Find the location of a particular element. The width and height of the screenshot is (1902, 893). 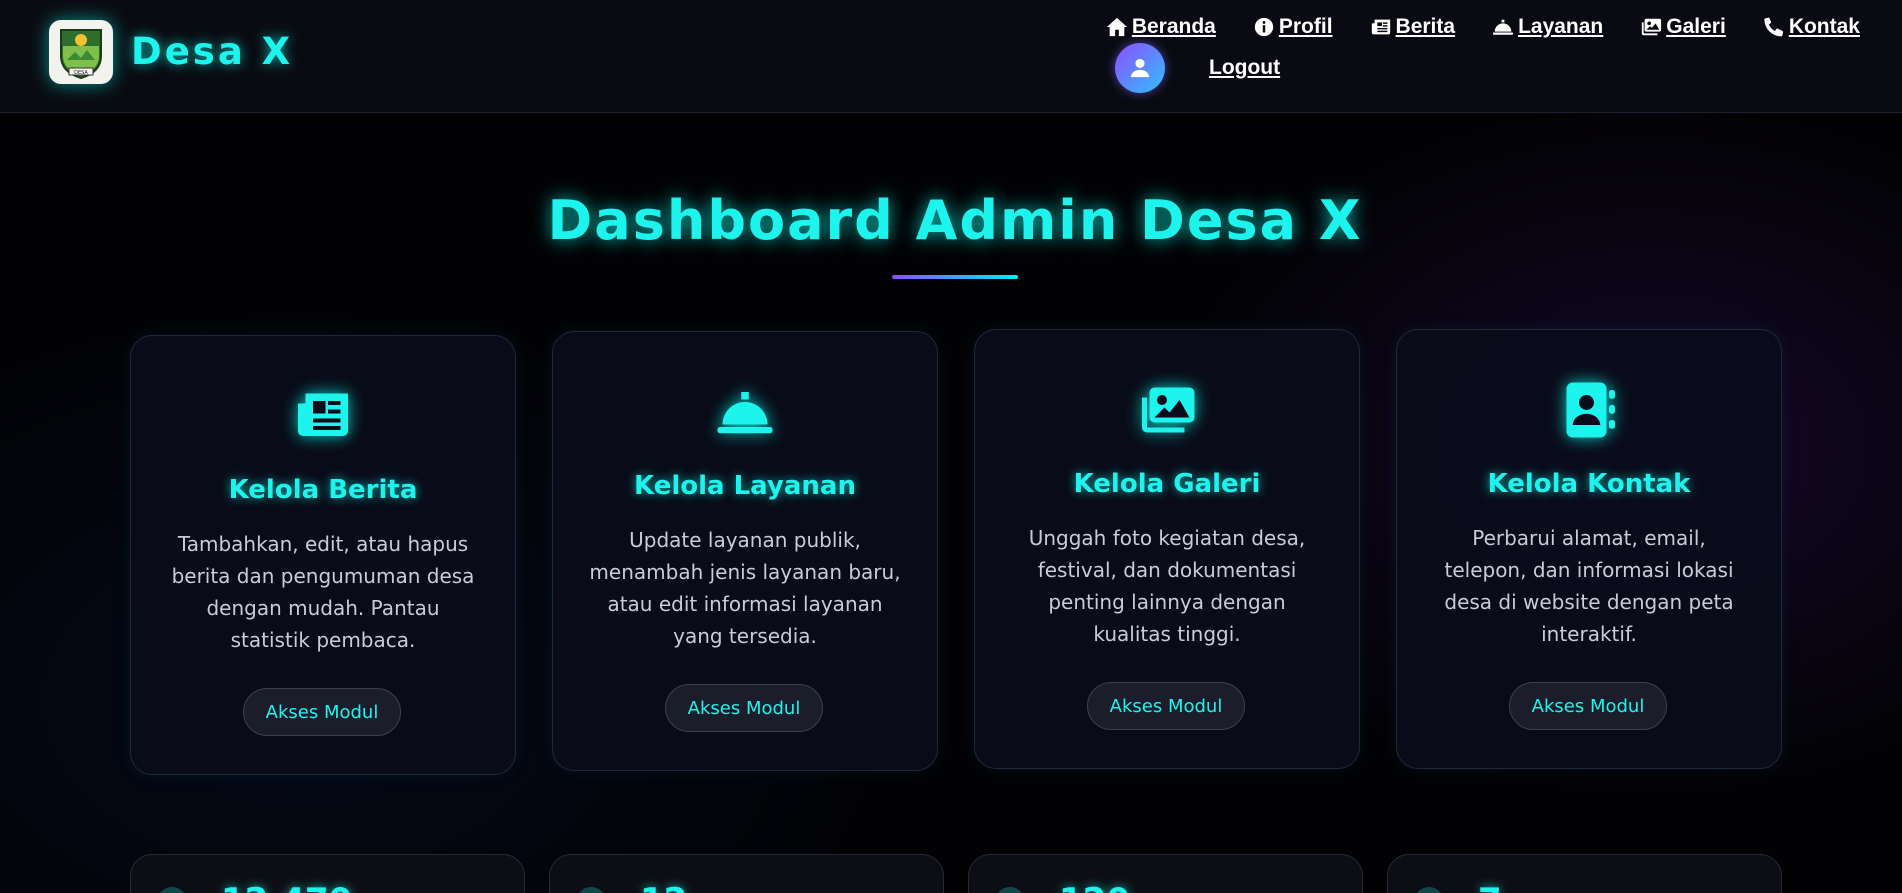

akses-modul-layanan-button: Akses Modul is located at coordinates (744, 708).